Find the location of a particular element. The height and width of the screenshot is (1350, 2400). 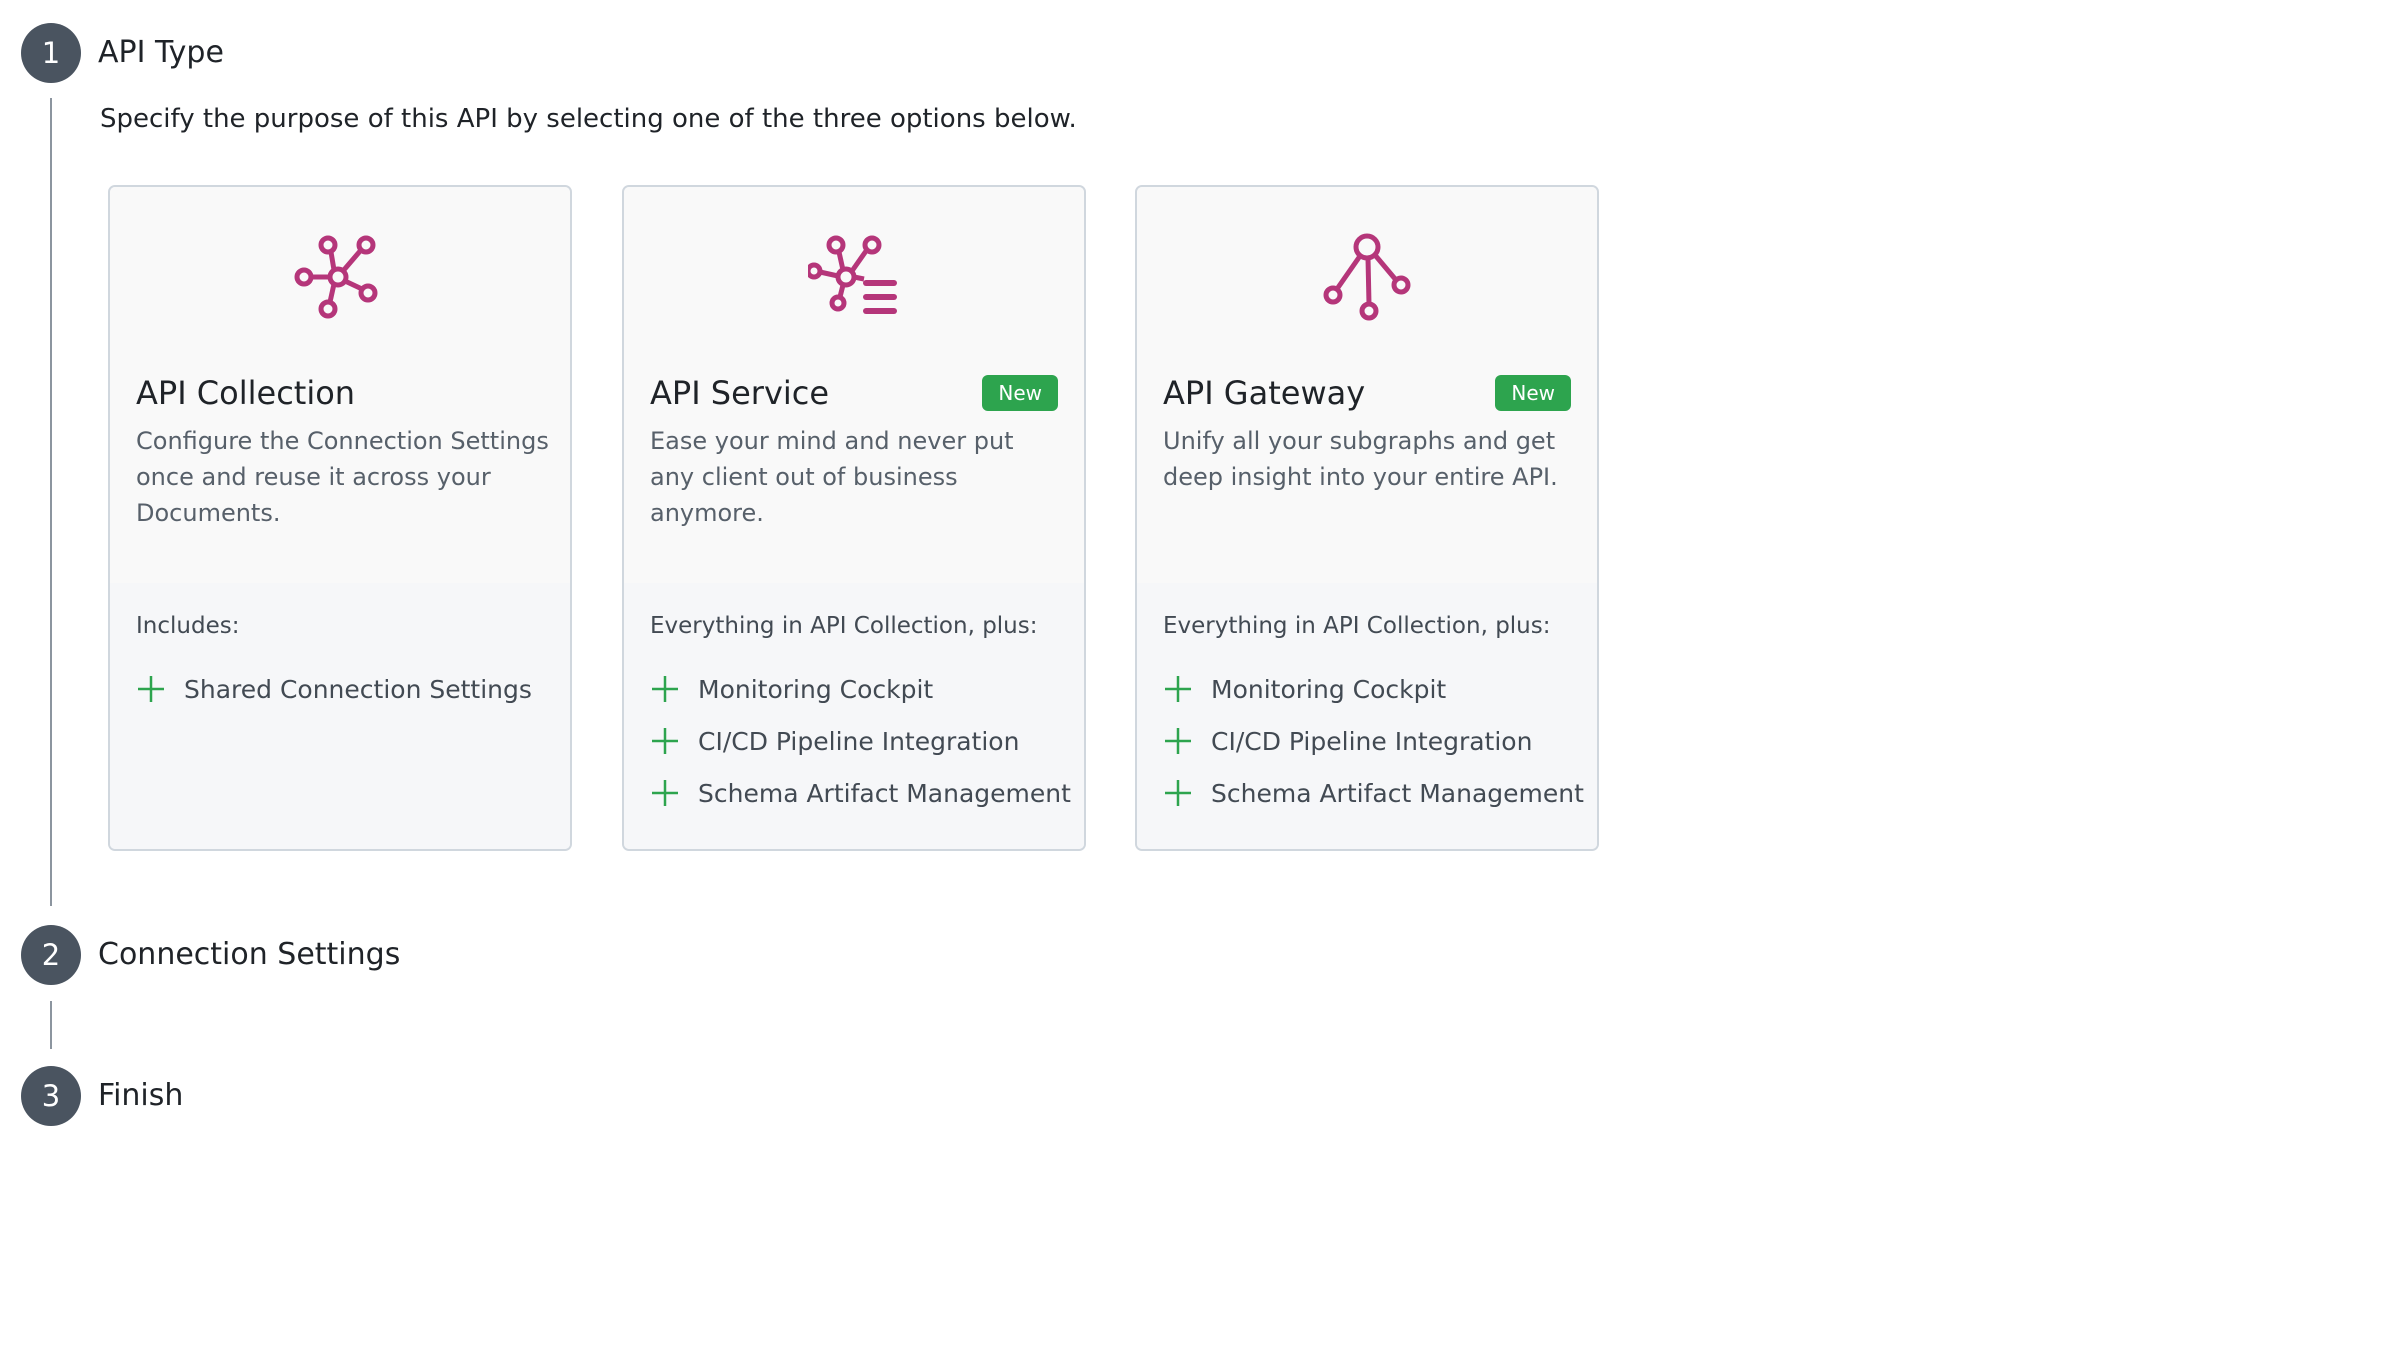

feature-label: Shared Connection Settings is located at coordinates (358, 689).